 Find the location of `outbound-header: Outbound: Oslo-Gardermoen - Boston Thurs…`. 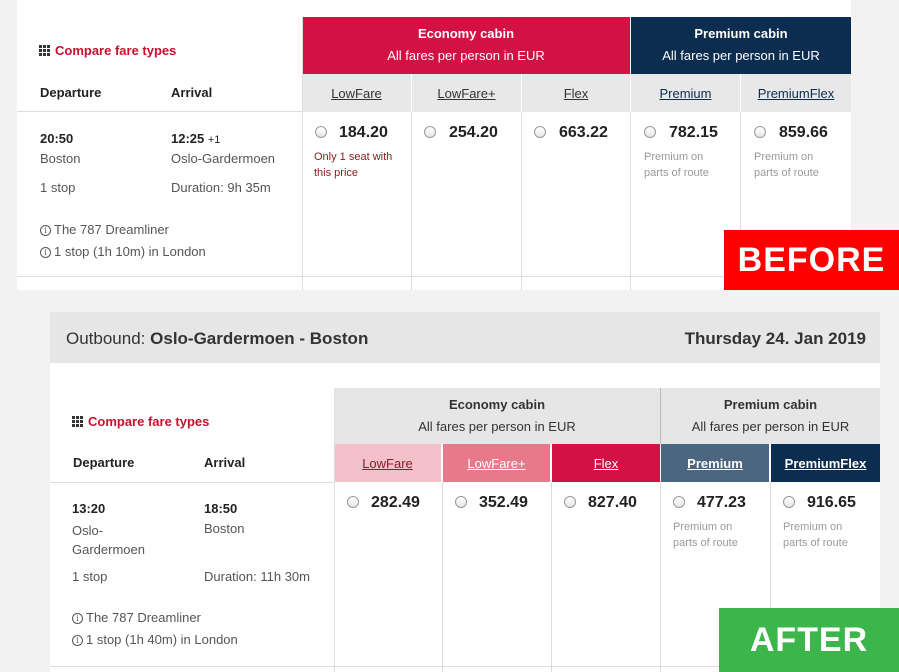

outbound-header: Outbound: Oslo-Gardermoen - Boston Thurs… is located at coordinates (465, 337).